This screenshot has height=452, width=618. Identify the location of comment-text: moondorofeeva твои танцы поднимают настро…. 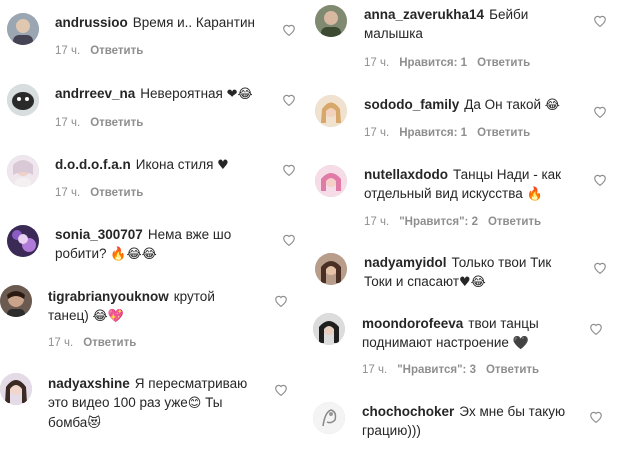
(450, 333).